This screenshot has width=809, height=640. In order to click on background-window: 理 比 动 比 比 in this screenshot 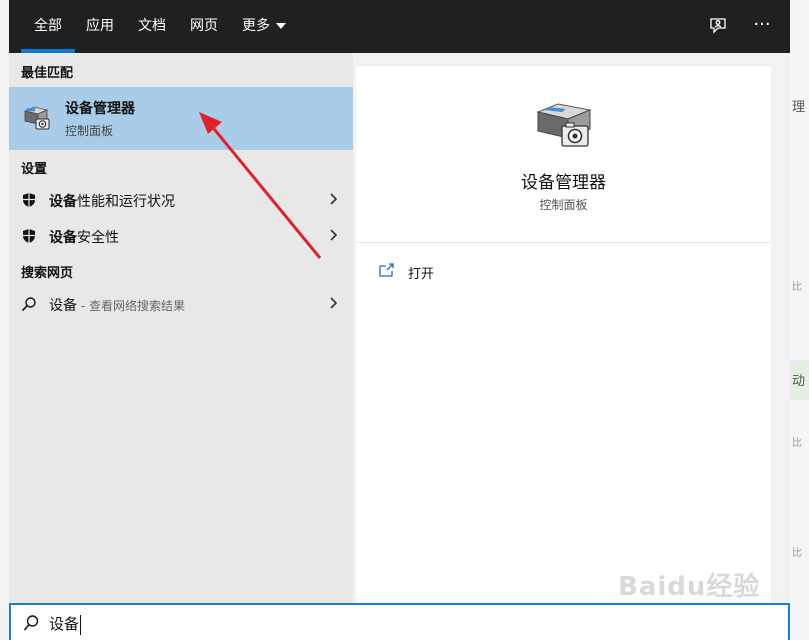, I will do `click(799, 320)`.